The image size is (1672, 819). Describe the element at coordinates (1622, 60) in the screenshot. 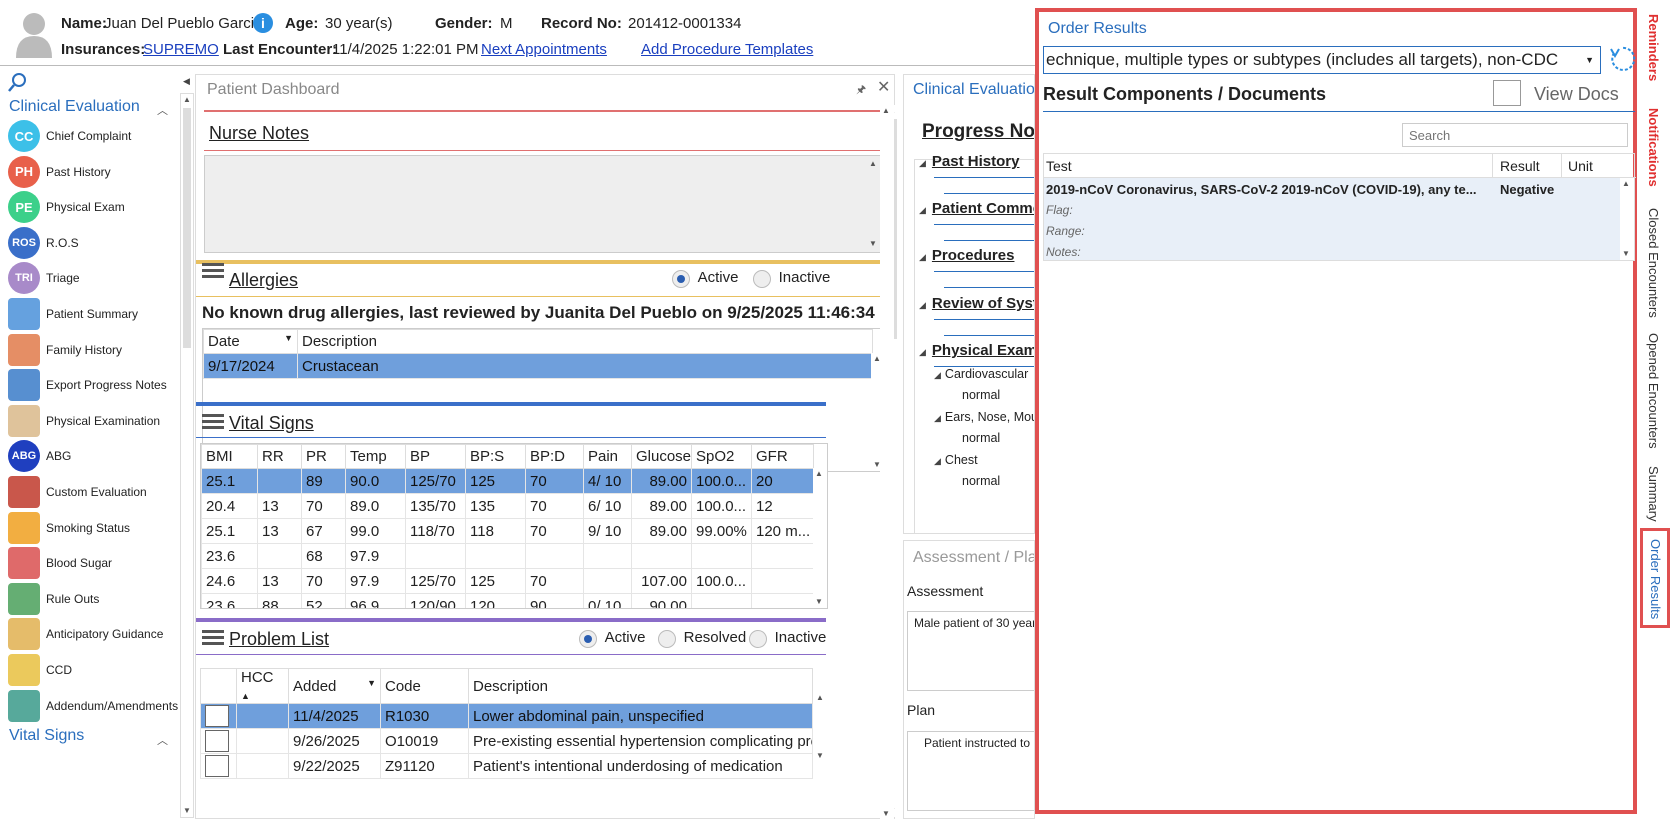

I see `refresh-icon` at that location.